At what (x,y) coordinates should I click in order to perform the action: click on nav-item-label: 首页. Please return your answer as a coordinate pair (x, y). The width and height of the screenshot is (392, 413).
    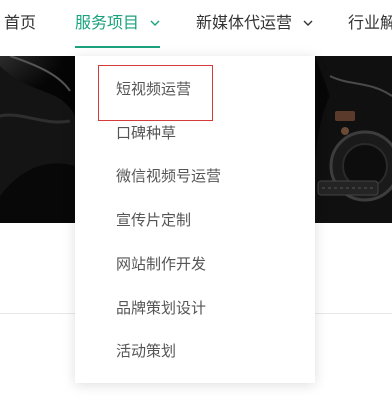
    Looking at the image, I should click on (20, 22).